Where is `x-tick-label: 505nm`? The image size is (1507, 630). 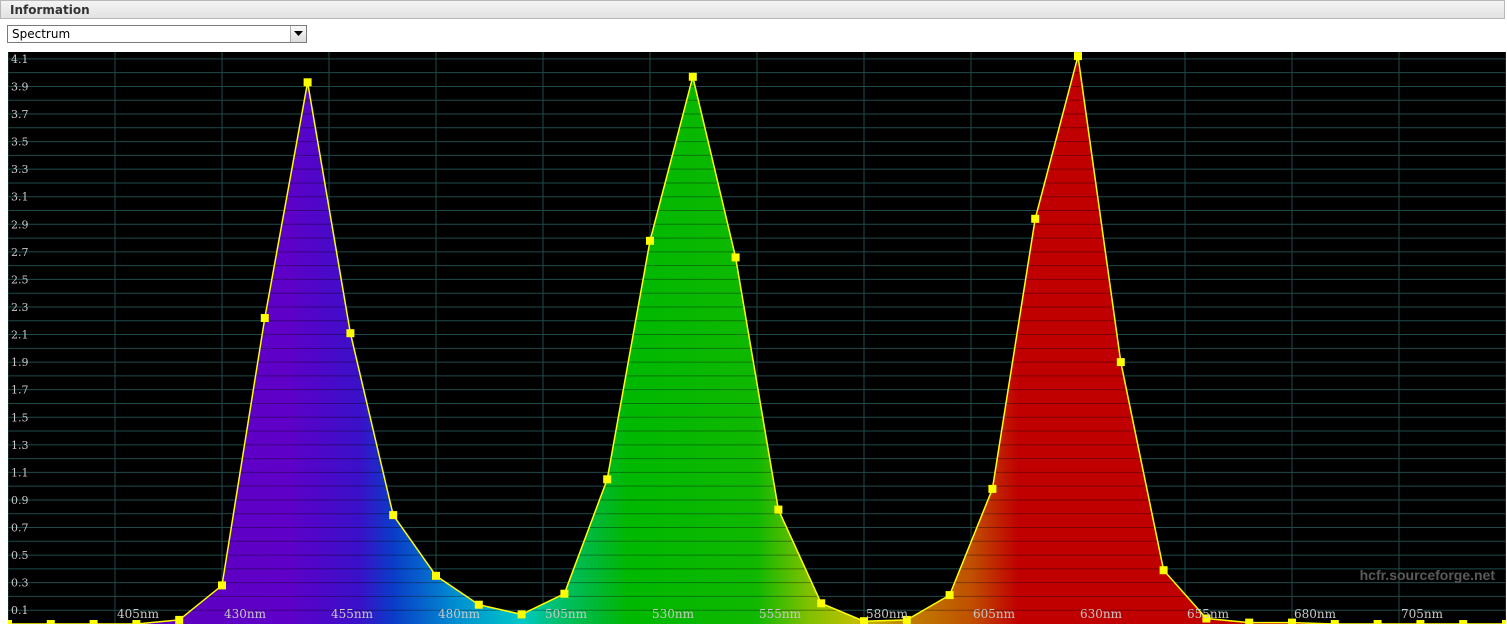 x-tick-label: 505nm is located at coordinates (566, 614).